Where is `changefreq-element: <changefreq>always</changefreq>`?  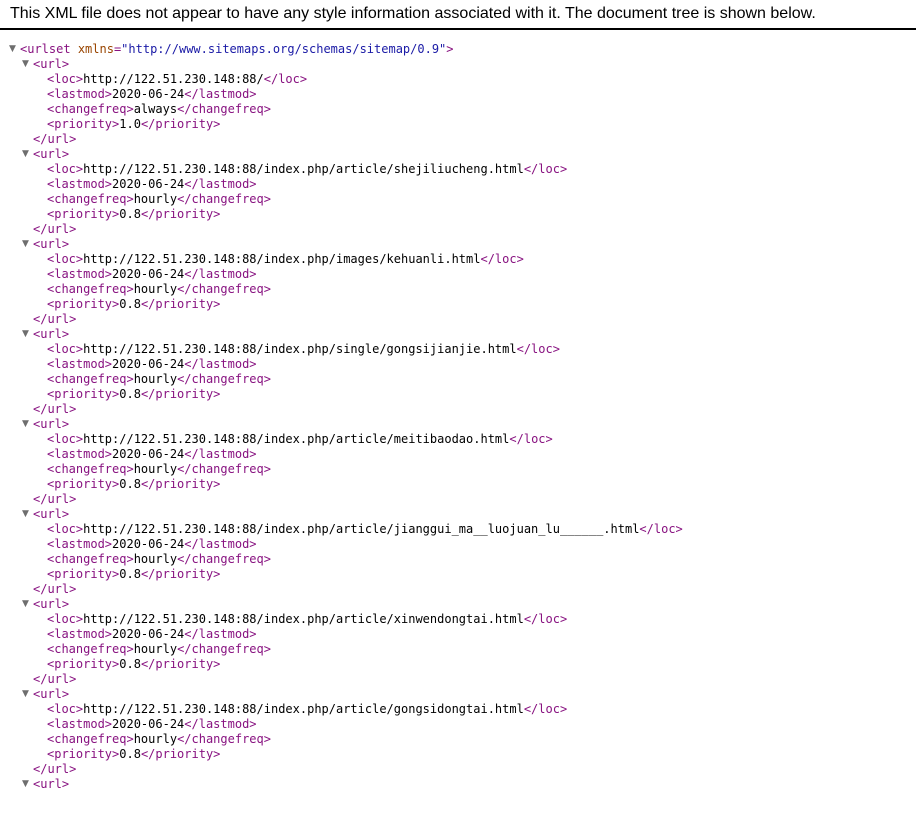
changefreq-element: <changefreq>always</changefreq> is located at coordinates (458, 109).